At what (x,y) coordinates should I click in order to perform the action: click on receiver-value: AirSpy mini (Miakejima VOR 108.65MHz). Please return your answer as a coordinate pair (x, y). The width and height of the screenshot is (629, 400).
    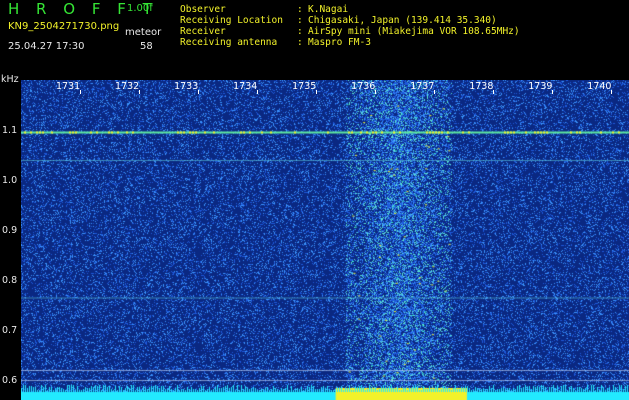
    Looking at the image, I should click on (414, 31).